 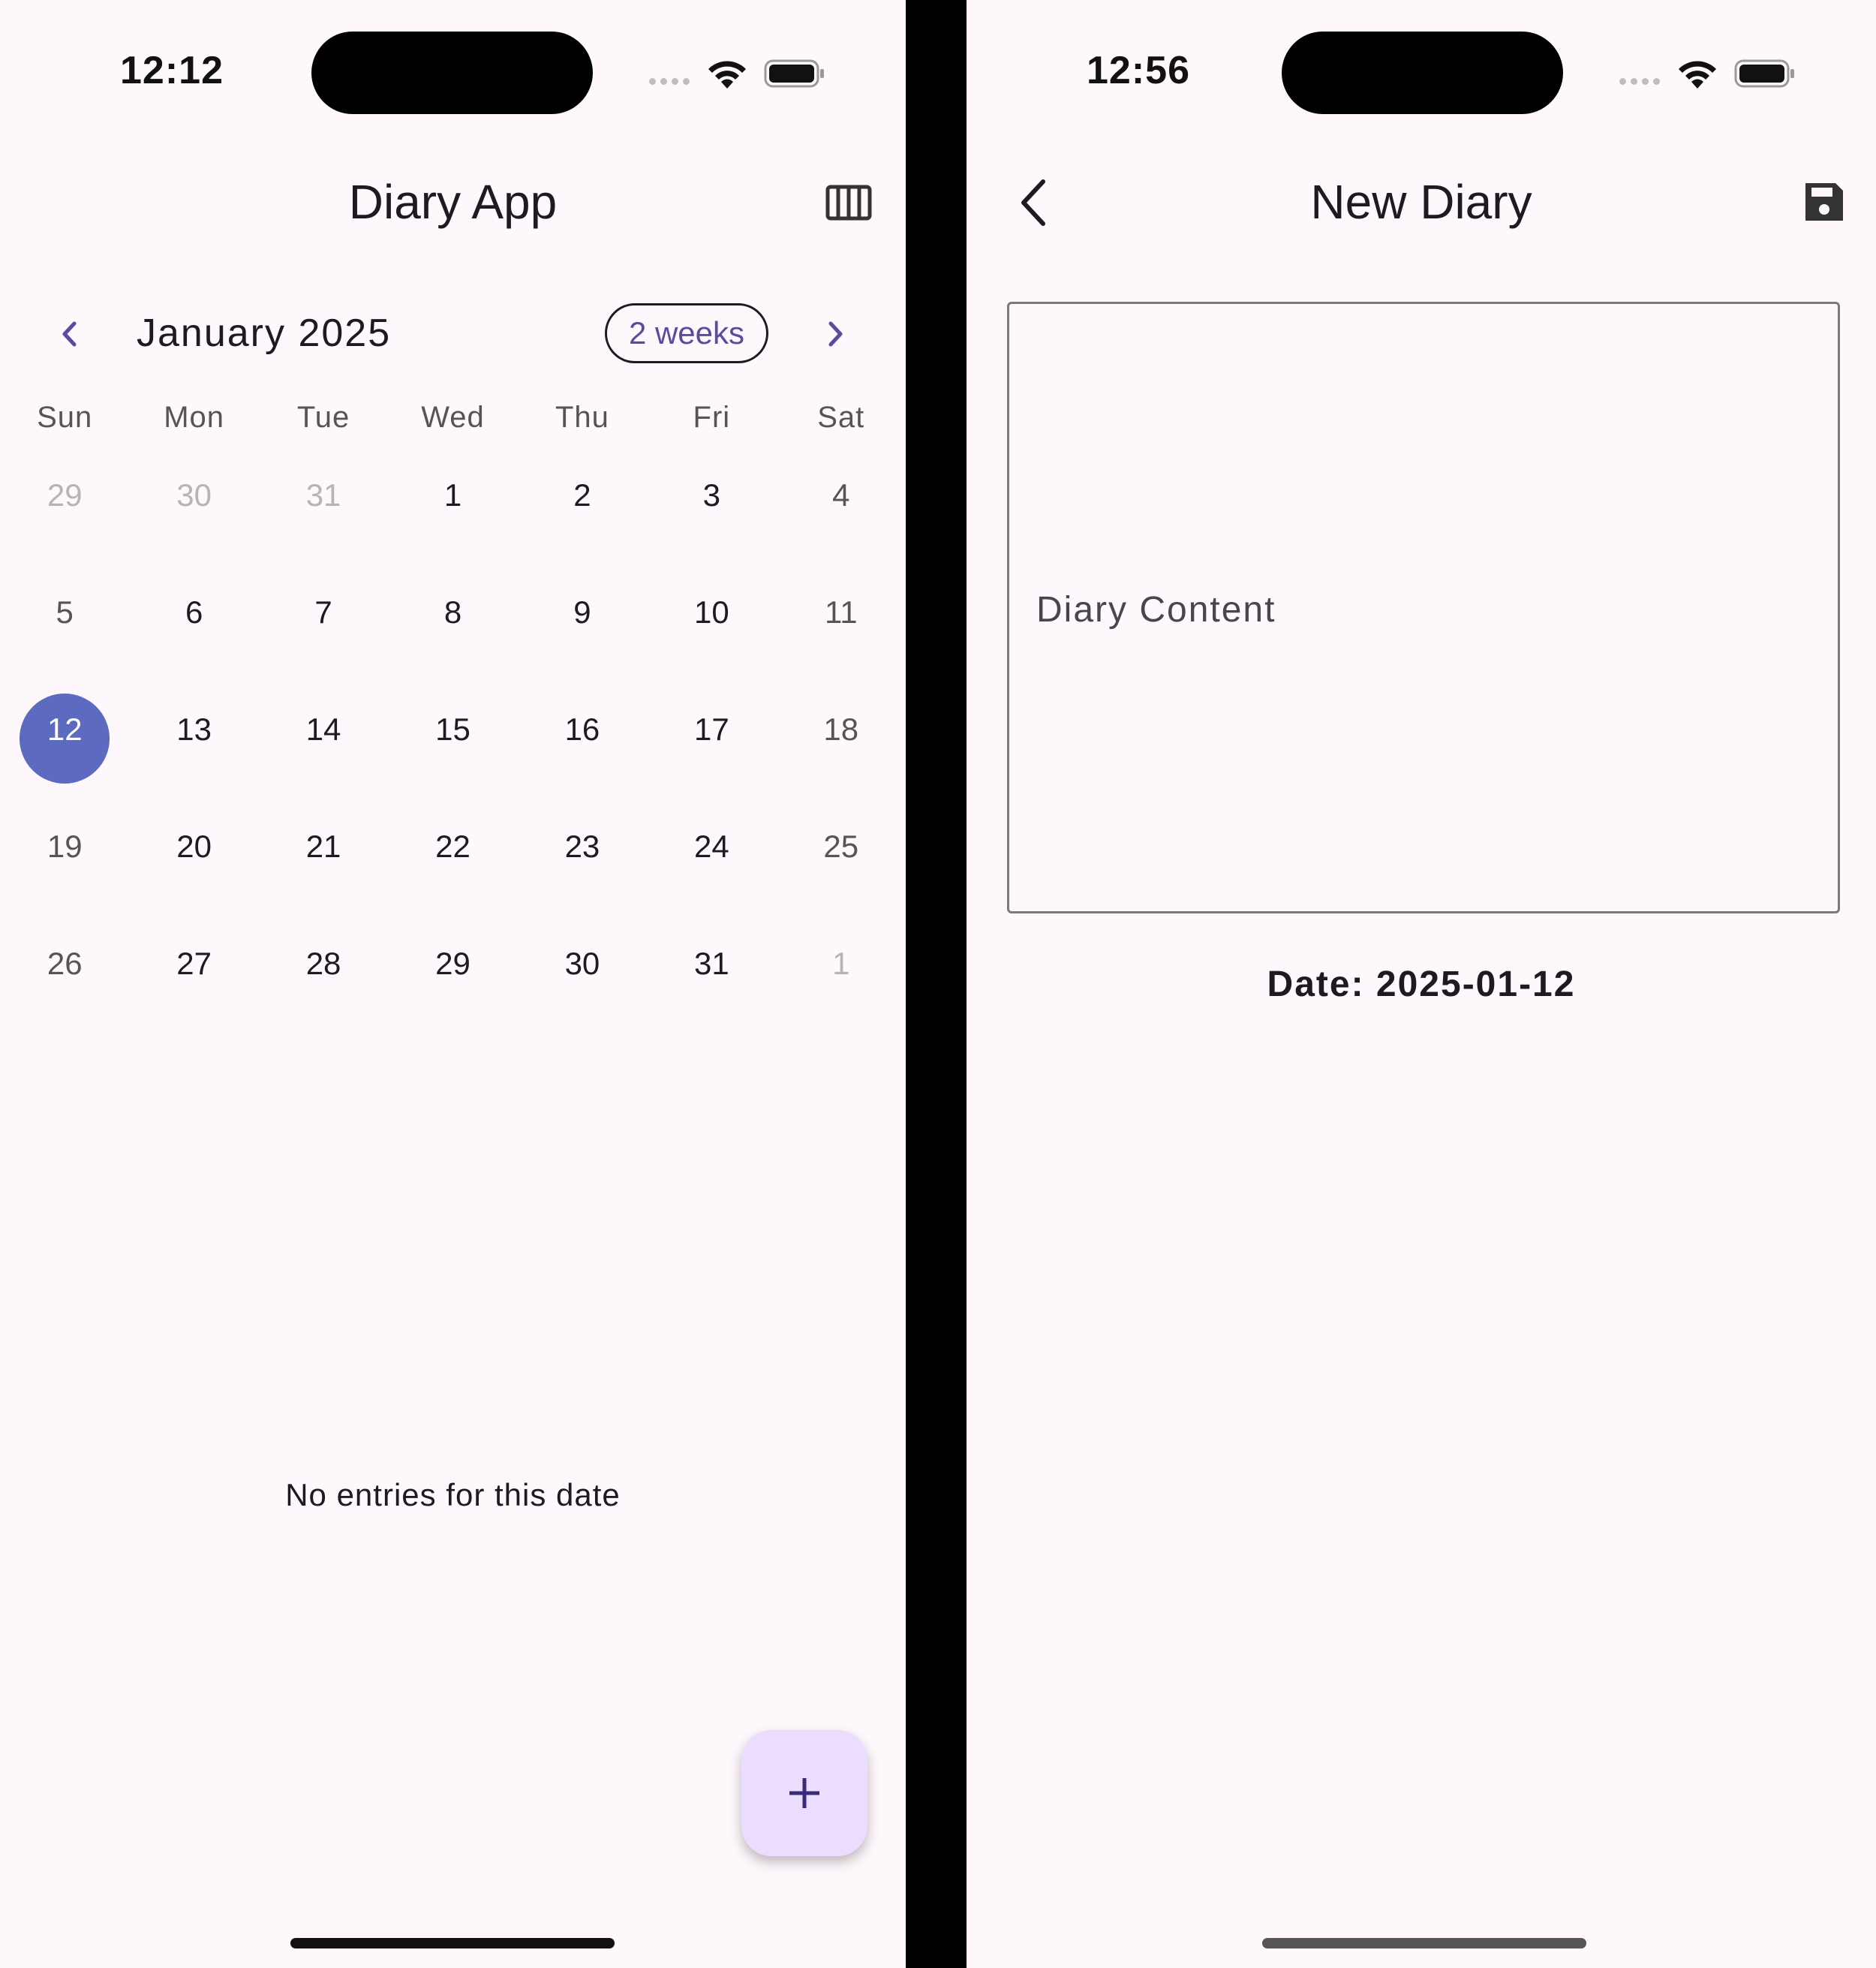 I want to click on calendar-week: 5 6 7 8 9 10 11, so click(x=453, y=639).